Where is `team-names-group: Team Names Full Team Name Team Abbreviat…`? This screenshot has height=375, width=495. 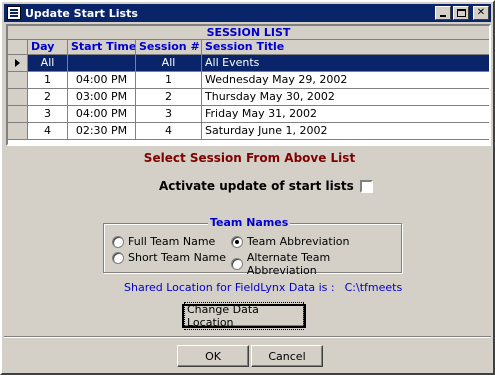
team-names-group: Team Names Full Team Name Team Abbreviat… is located at coordinates (252, 246).